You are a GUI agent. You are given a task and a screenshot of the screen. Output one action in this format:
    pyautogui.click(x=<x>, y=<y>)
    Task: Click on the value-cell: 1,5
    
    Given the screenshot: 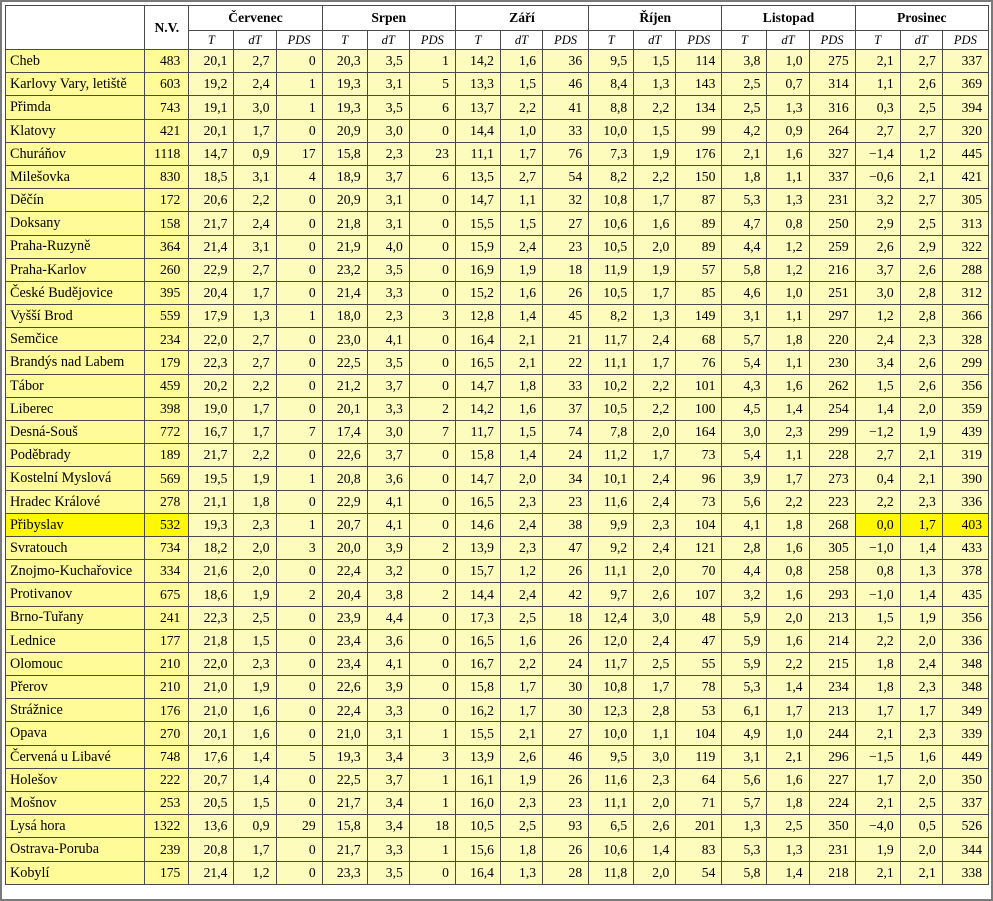 What is the action you would take?
    pyautogui.click(x=655, y=61)
    